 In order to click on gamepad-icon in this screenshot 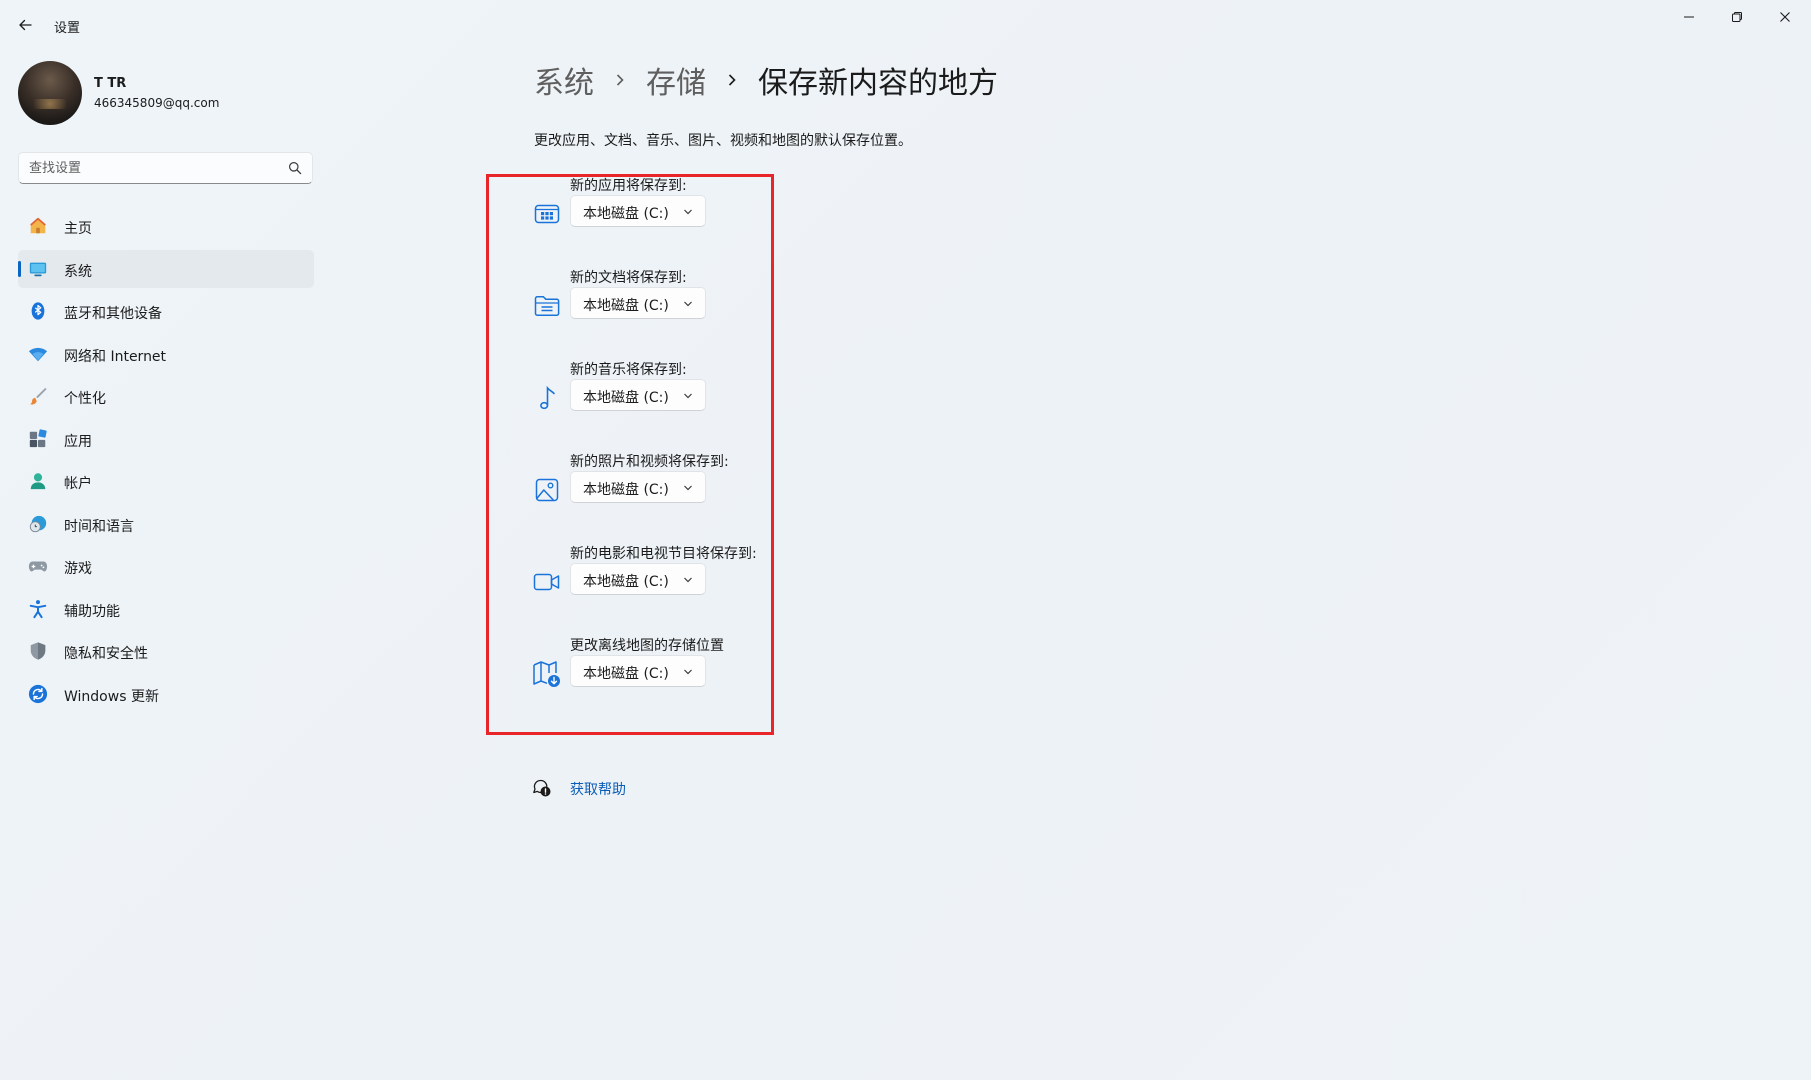, I will do `click(38, 566)`.